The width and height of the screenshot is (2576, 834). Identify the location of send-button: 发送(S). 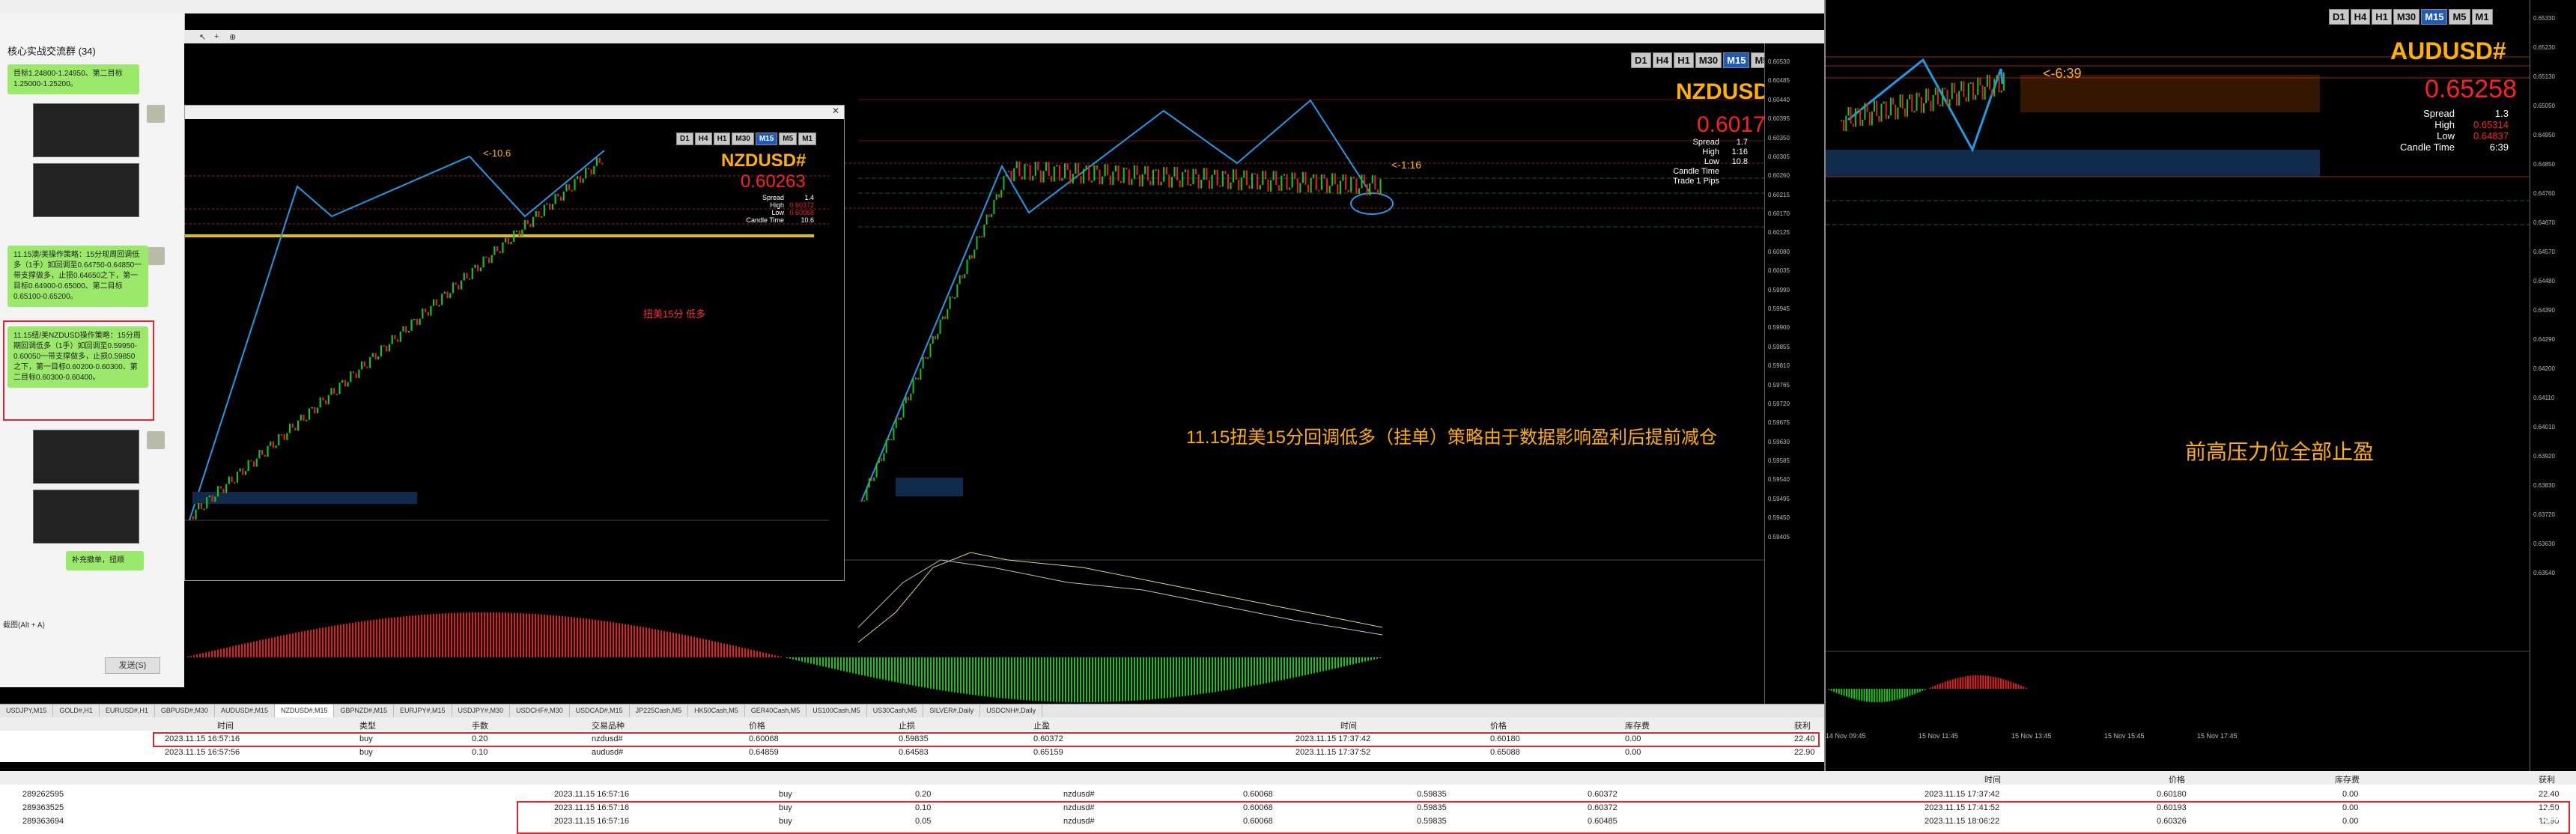
(132, 665).